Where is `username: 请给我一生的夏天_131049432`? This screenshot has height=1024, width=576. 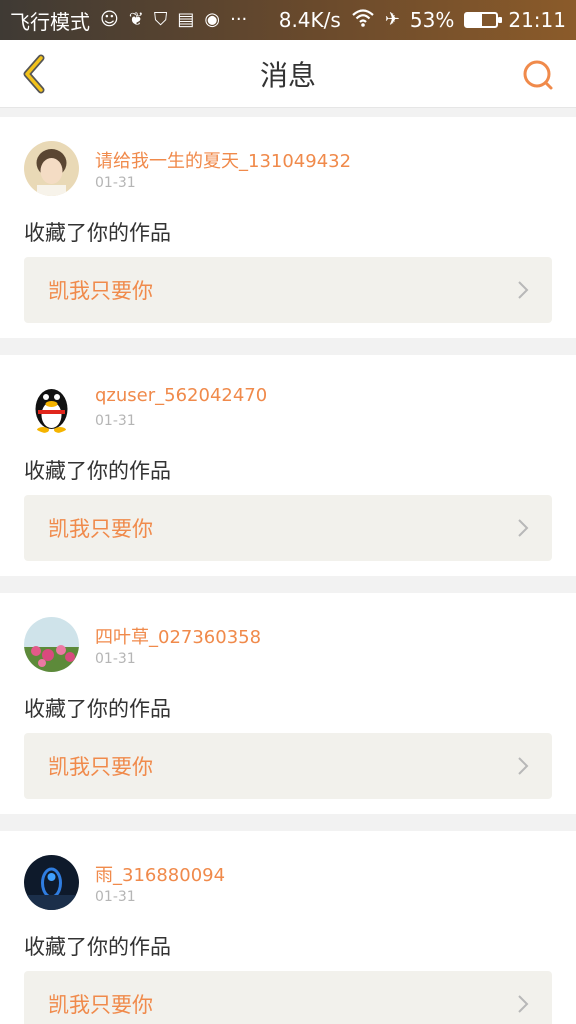
username: 请给我一生的夏天_131049432 is located at coordinates (223, 160).